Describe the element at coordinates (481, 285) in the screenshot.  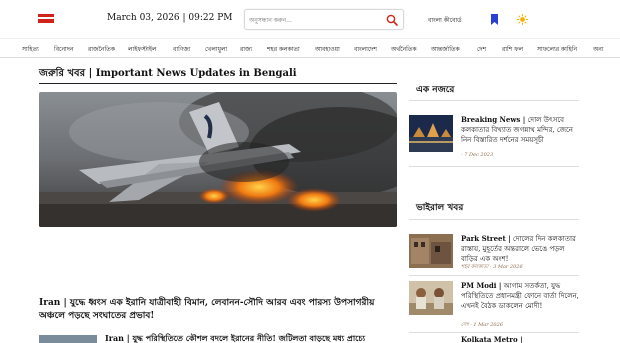
I see `viral-card-title-en: PM Modi |` at that location.